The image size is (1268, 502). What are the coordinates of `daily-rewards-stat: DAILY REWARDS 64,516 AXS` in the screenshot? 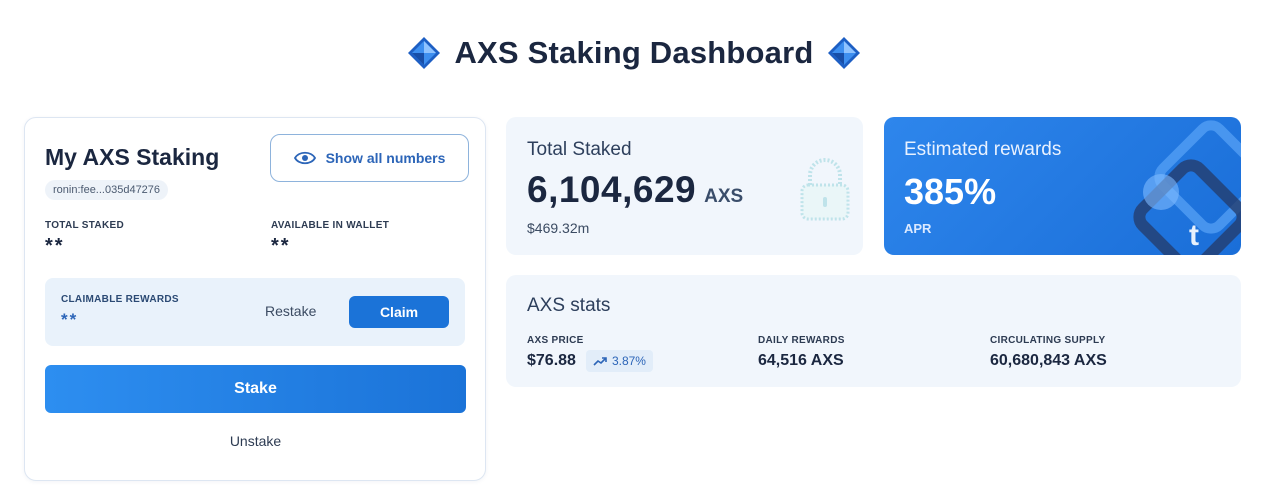 It's located at (801, 352).